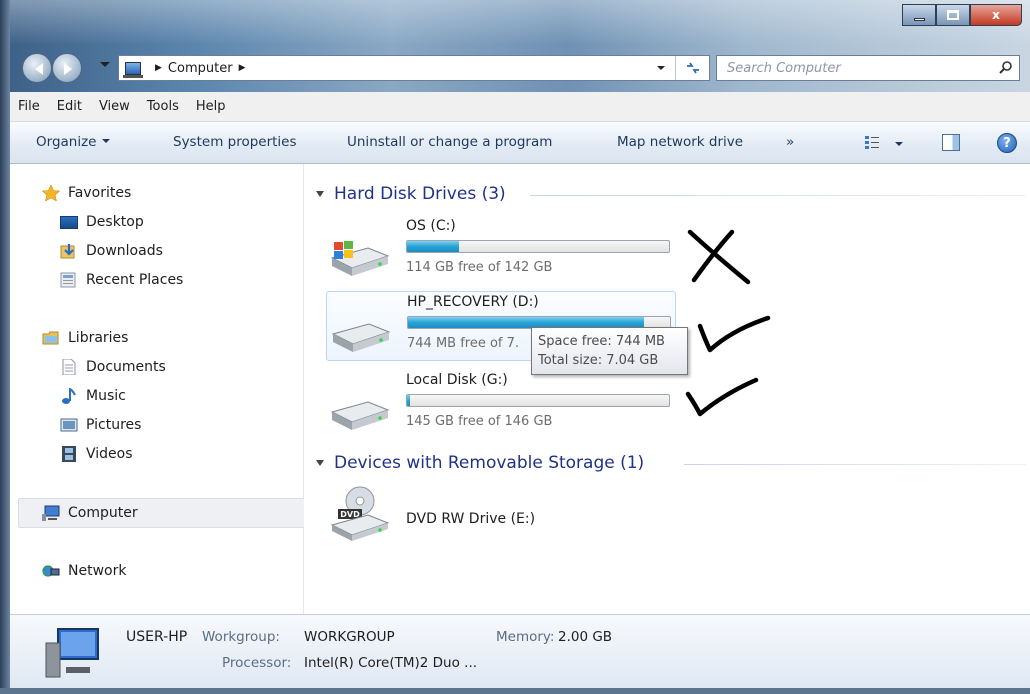 The width and height of the screenshot is (1030, 694). I want to click on window-controls: x, so click(962, 15).